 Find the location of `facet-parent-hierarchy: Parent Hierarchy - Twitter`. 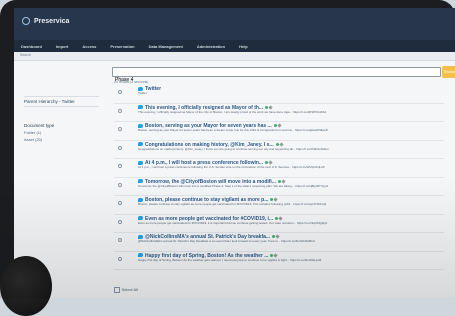

facet-parent-hierarchy: Parent Hierarchy - Twitter is located at coordinates (61, 101).